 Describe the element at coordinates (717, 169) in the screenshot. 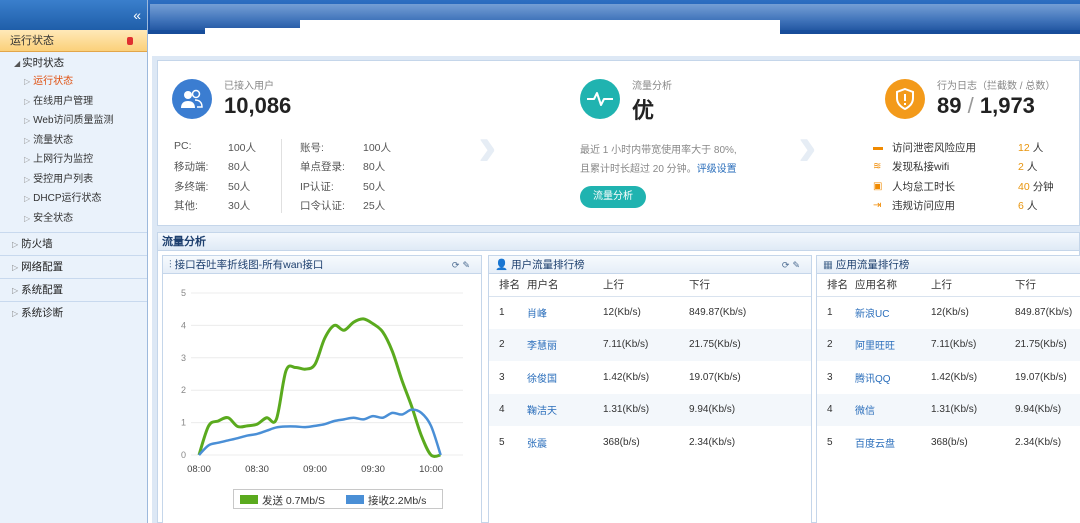

I see `rating-settings-link: 评级设置` at that location.